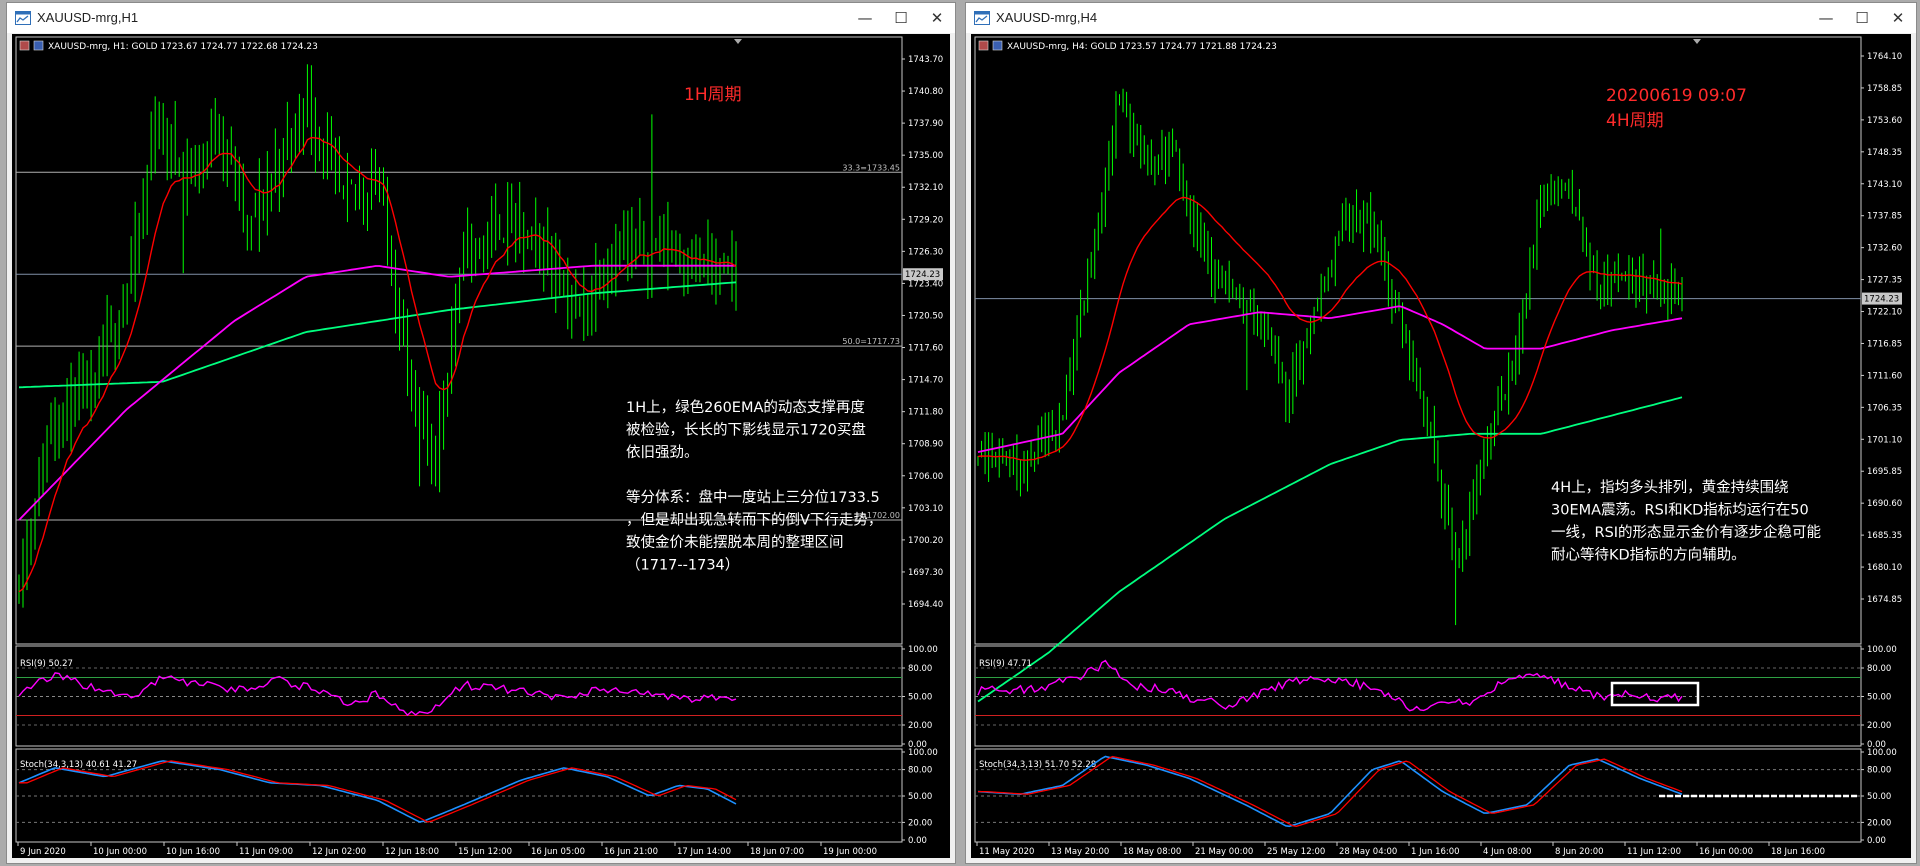 Image resolution: width=1920 pixels, height=866 pixels. I want to click on price-axis-label: 1706.00, so click(925, 477).